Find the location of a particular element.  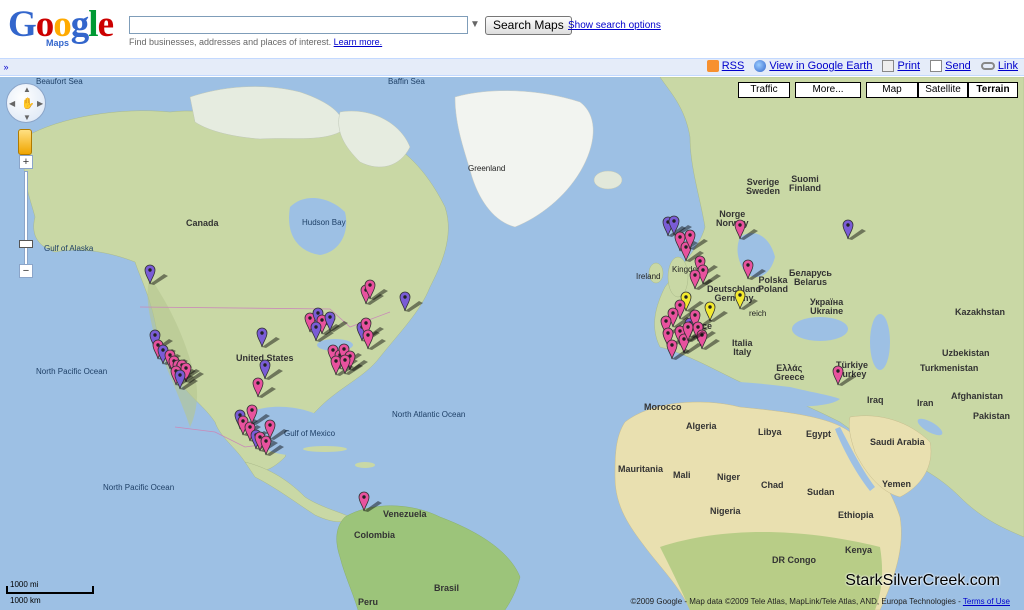

pan-down-icon: ▼ is located at coordinates (27, 117).